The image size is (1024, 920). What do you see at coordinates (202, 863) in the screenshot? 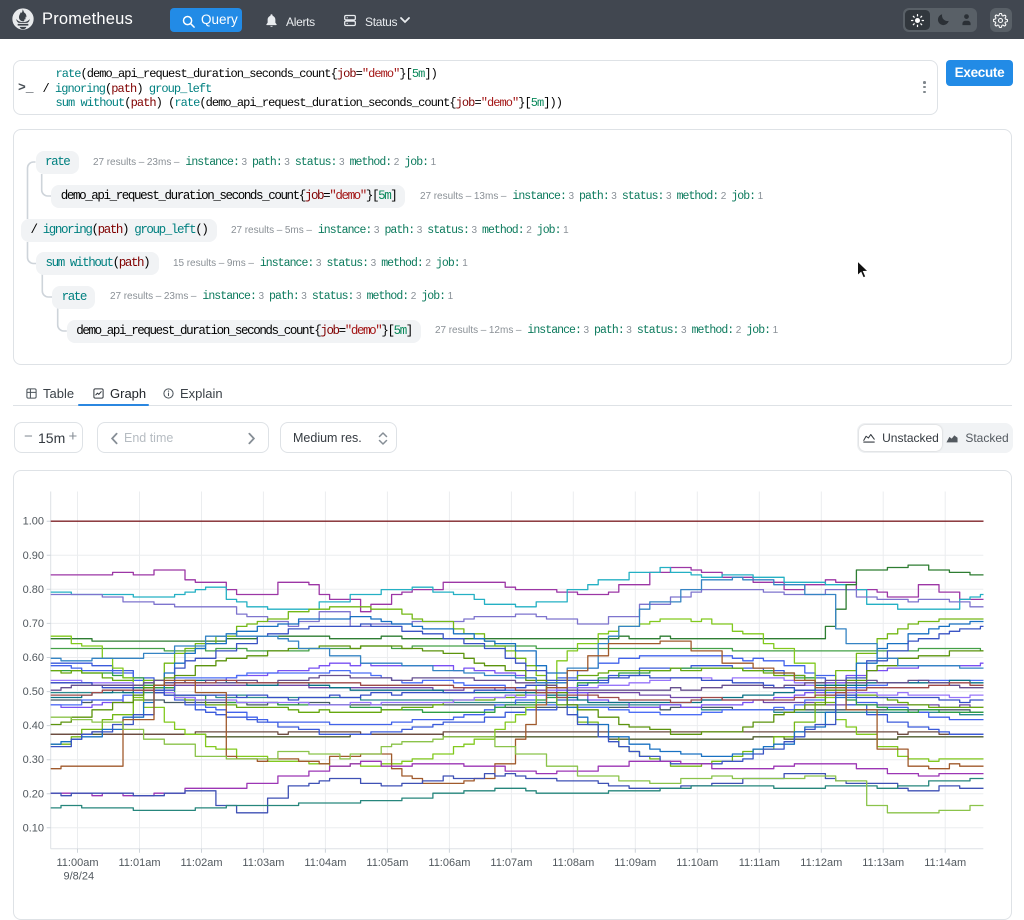
I see `svg-text: 11:02am` at bounding box center [202, 863].